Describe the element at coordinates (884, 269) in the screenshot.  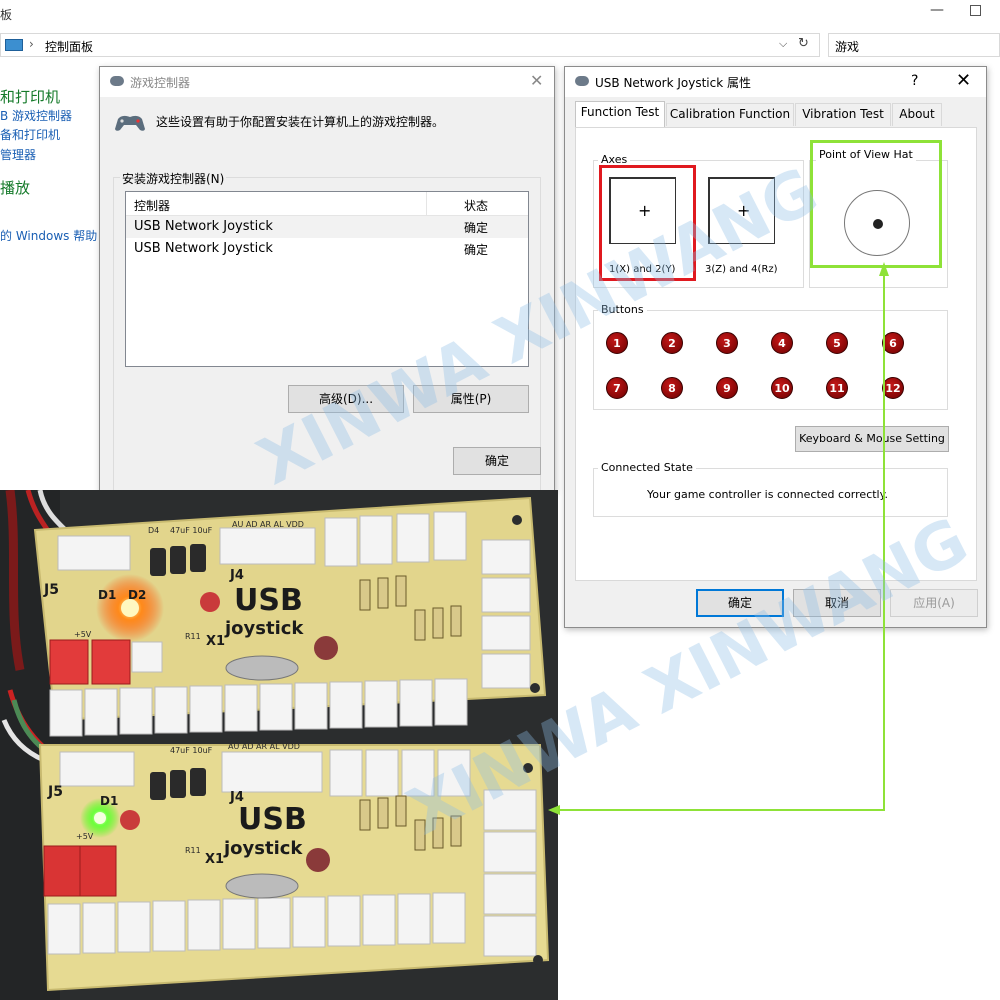
I see `arrow-head-up` at that location.